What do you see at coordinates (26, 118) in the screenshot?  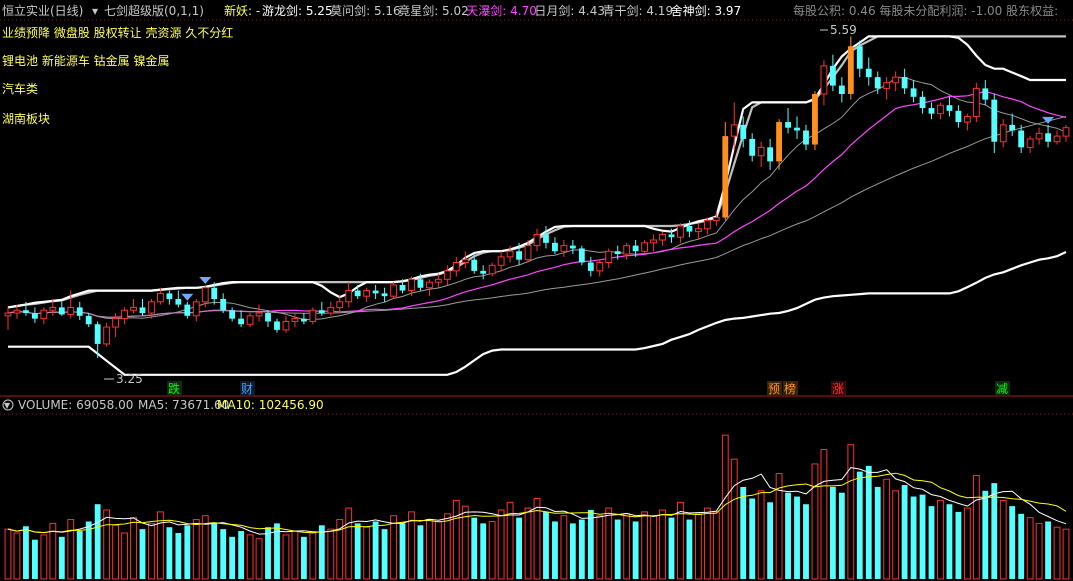 I see `concept-tag-line: 湖南板块` at bounding box center [26, 118].